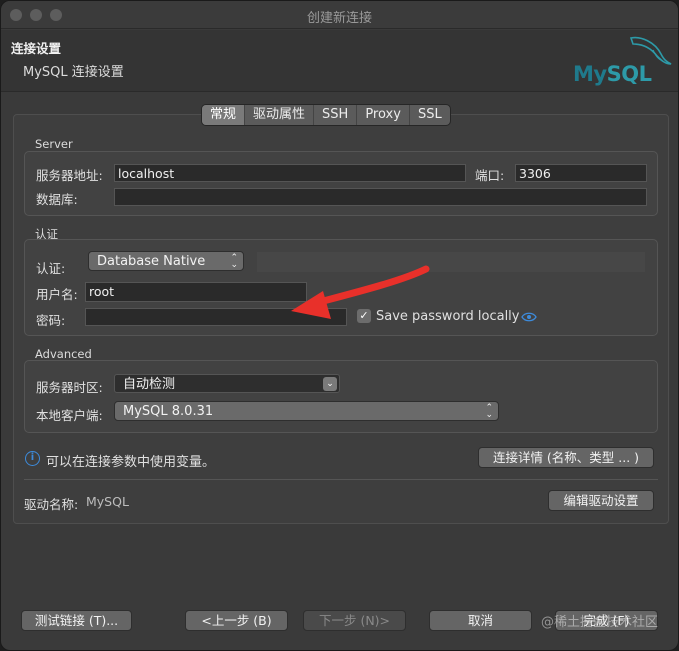  What do you see at coordinates (57, 294) in the screenshot?
I see `username-label: 用户名:` at bounding box center [57, 294].